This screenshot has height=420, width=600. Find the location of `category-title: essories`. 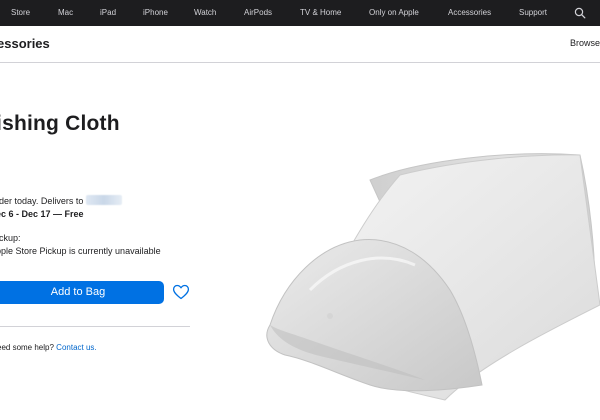

category-title: essories is located at coordinates (25, 43).